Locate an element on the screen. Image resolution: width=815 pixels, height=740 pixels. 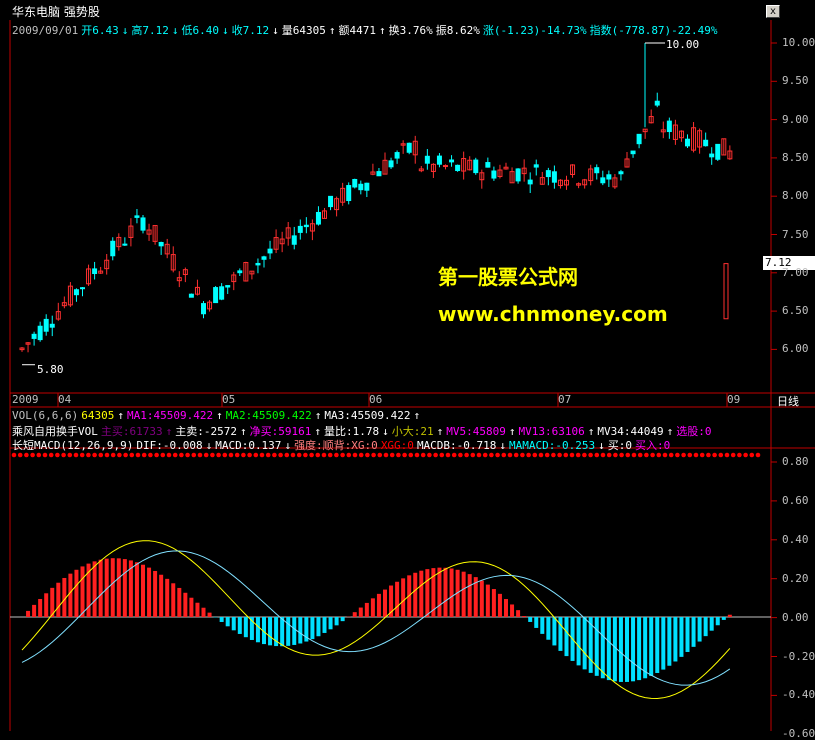
macd-item-1: DIF:-0.008 is located at coordinates (169, 445).